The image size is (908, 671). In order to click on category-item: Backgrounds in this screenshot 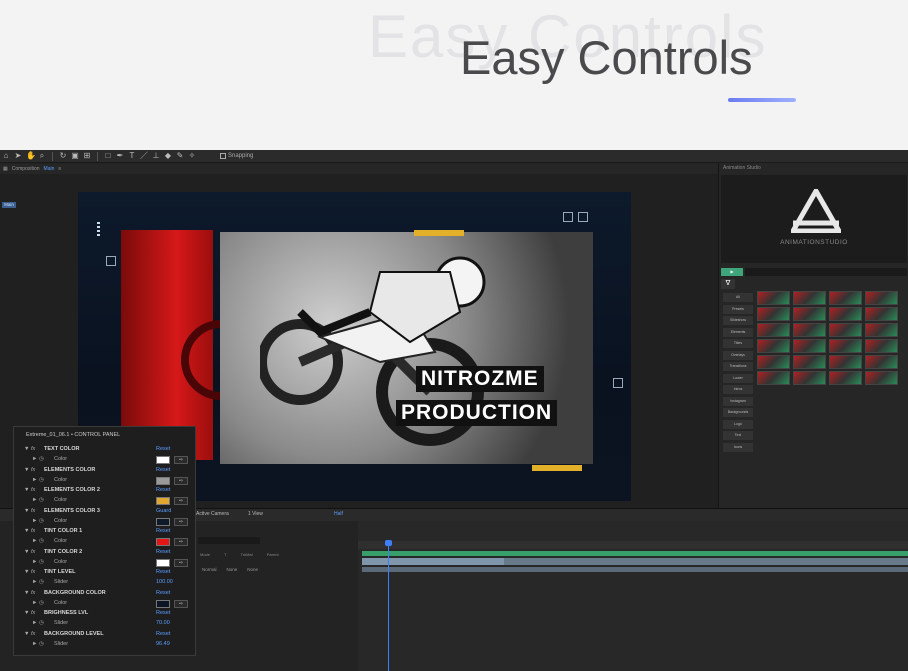, I will do `click(738, 412)`.